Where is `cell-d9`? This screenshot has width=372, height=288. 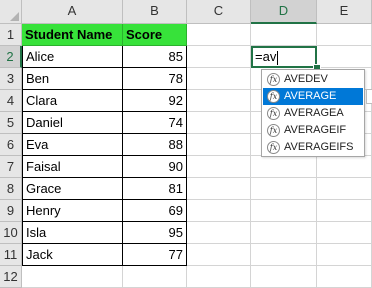 cell-d9 is located at coordinates (284, 211).